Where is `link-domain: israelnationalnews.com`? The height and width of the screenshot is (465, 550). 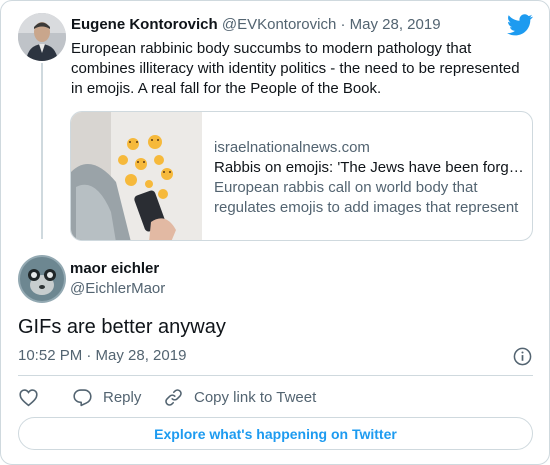
link-domain: israelnationalnews.com is located at coordinates (292, 147).